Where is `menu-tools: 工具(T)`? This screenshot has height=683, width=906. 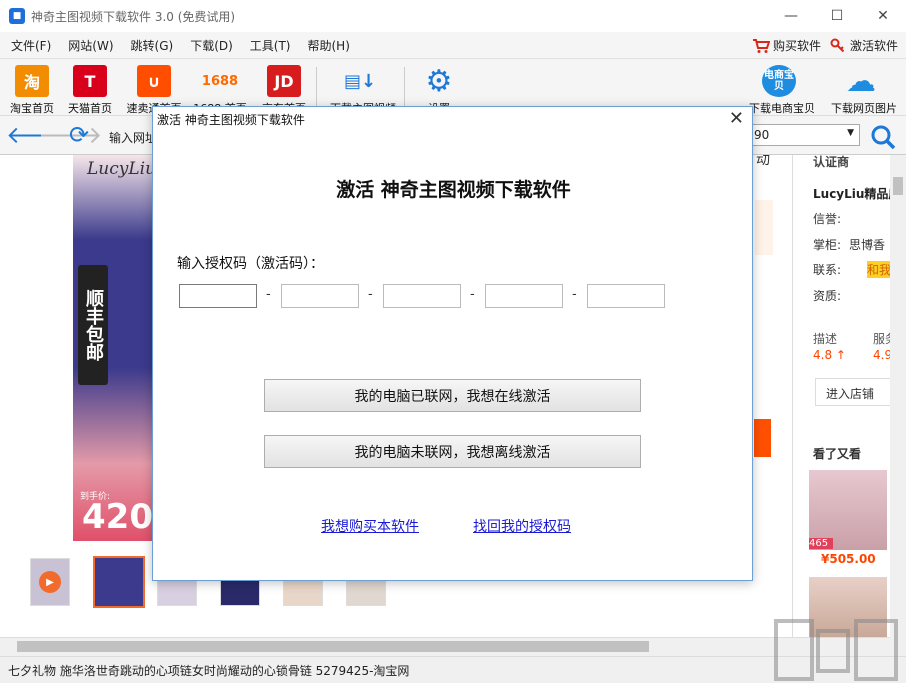
menu-tools: 工具(T) is located at coordinates (268, 45).